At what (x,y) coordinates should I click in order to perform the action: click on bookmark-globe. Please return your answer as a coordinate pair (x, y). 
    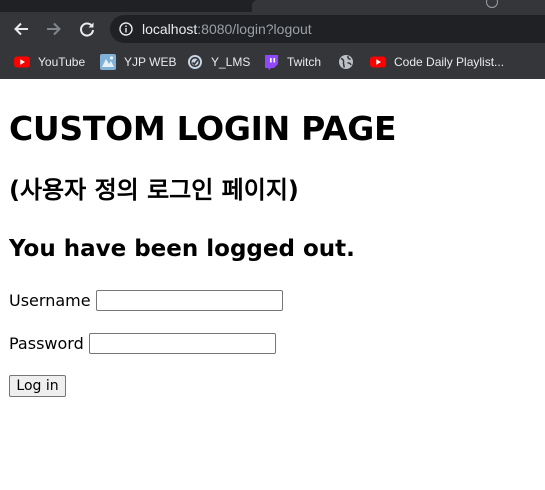
    Looking at the image, I should click on (350, 62).